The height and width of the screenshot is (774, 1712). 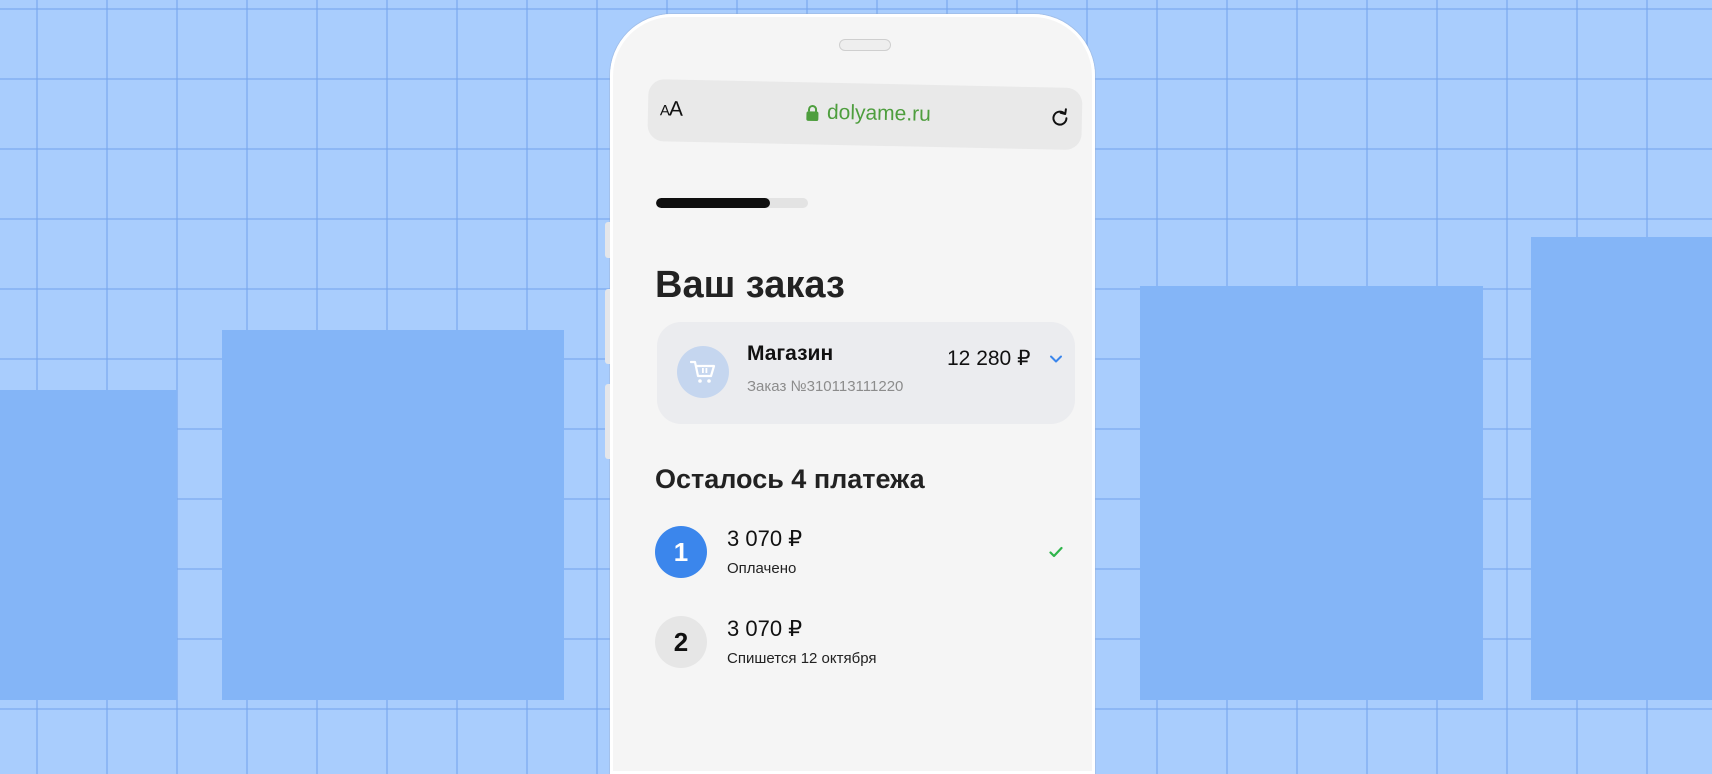 I want to click on payment-status: Оплачено, so click(x=762, y=568).